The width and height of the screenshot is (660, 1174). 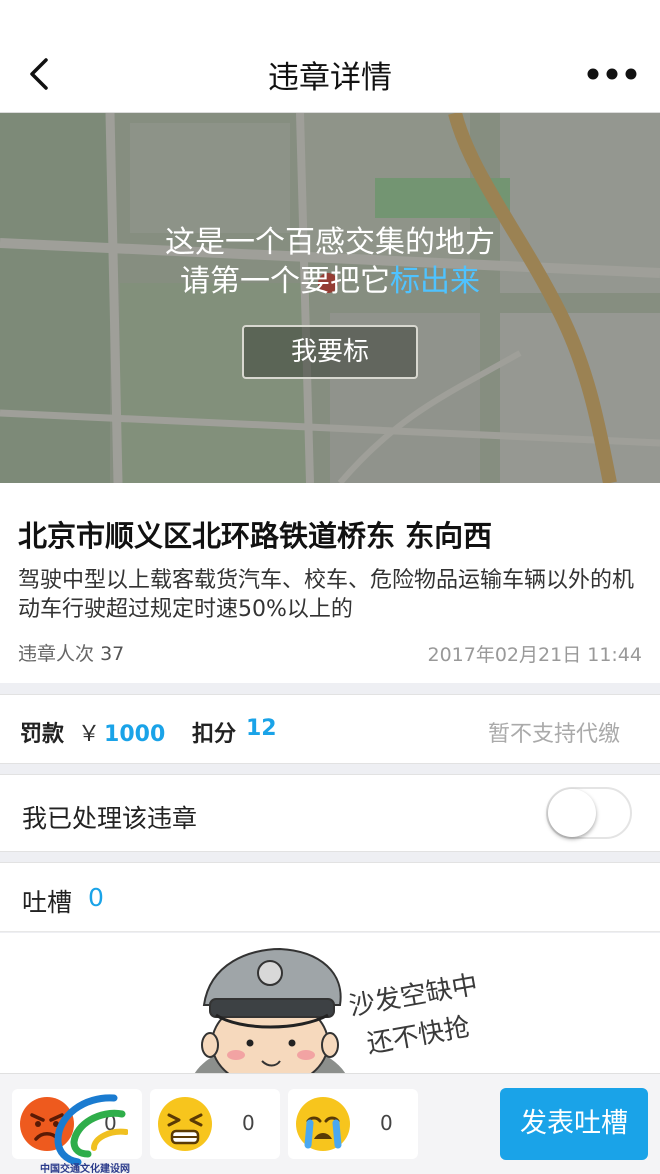 I want to click on handled-label: 我已处理该违章, so click(x=110, y=818).